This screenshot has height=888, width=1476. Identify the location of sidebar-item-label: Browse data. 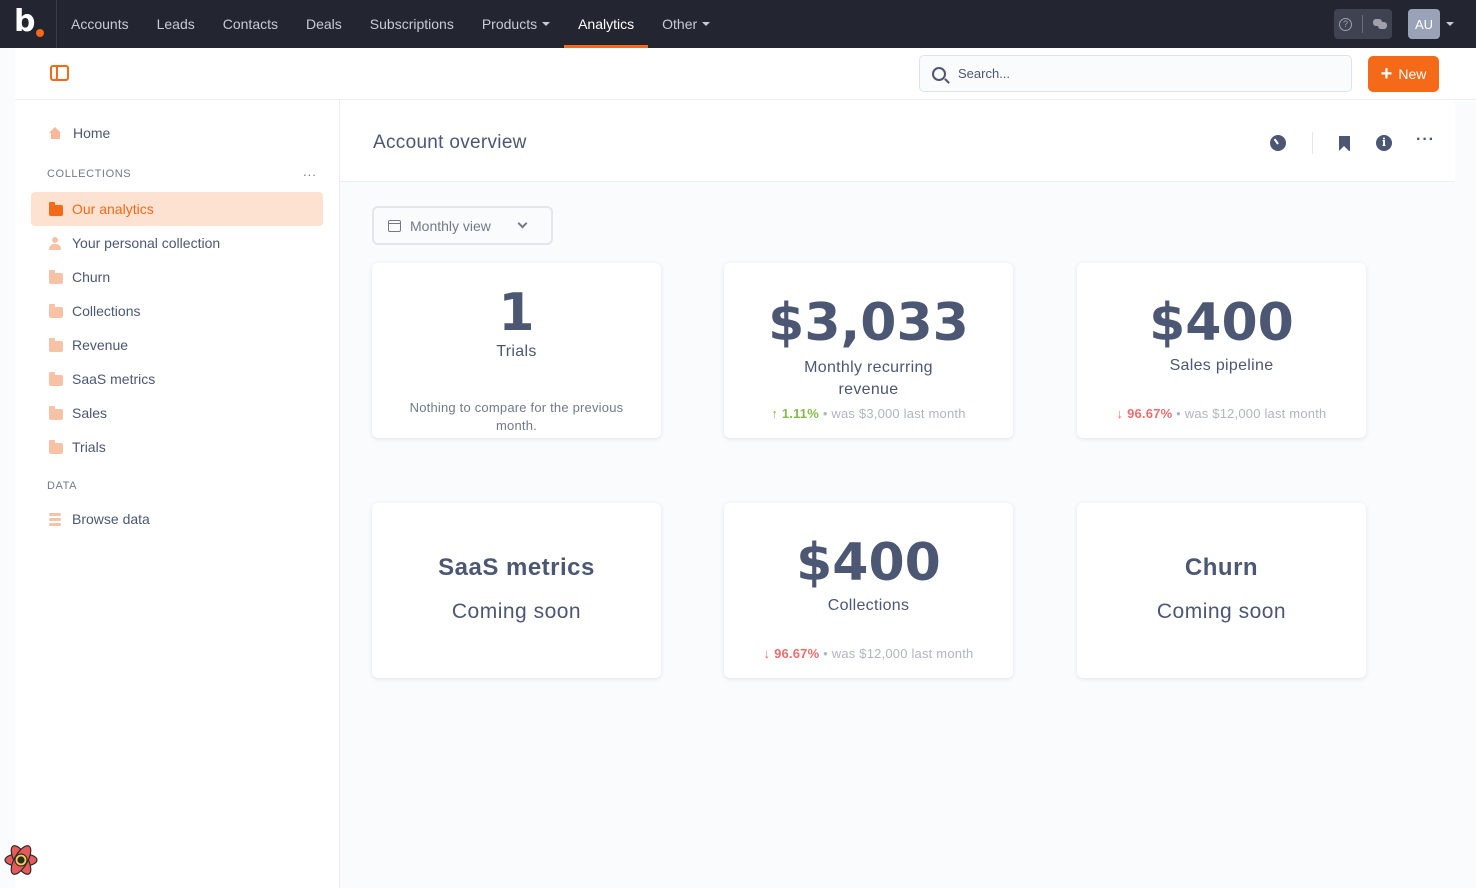
(111, 519).